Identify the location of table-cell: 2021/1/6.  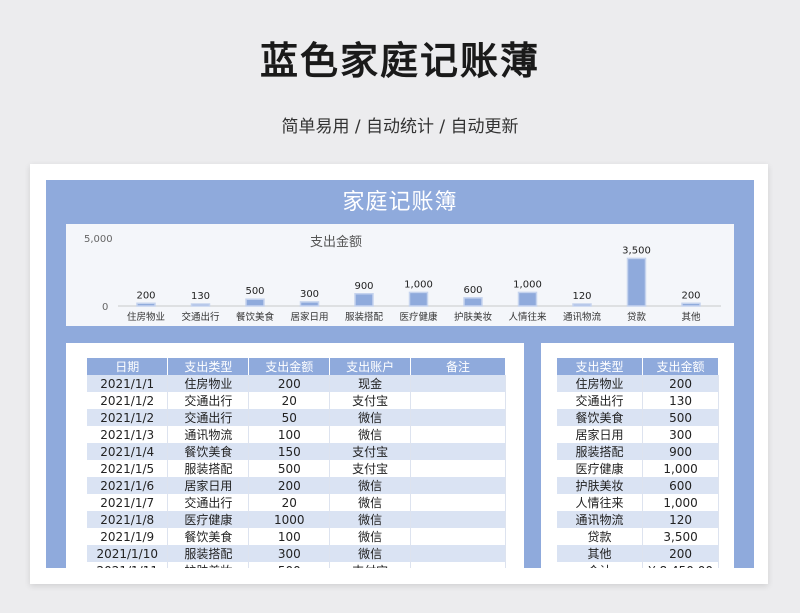
(128, 485).